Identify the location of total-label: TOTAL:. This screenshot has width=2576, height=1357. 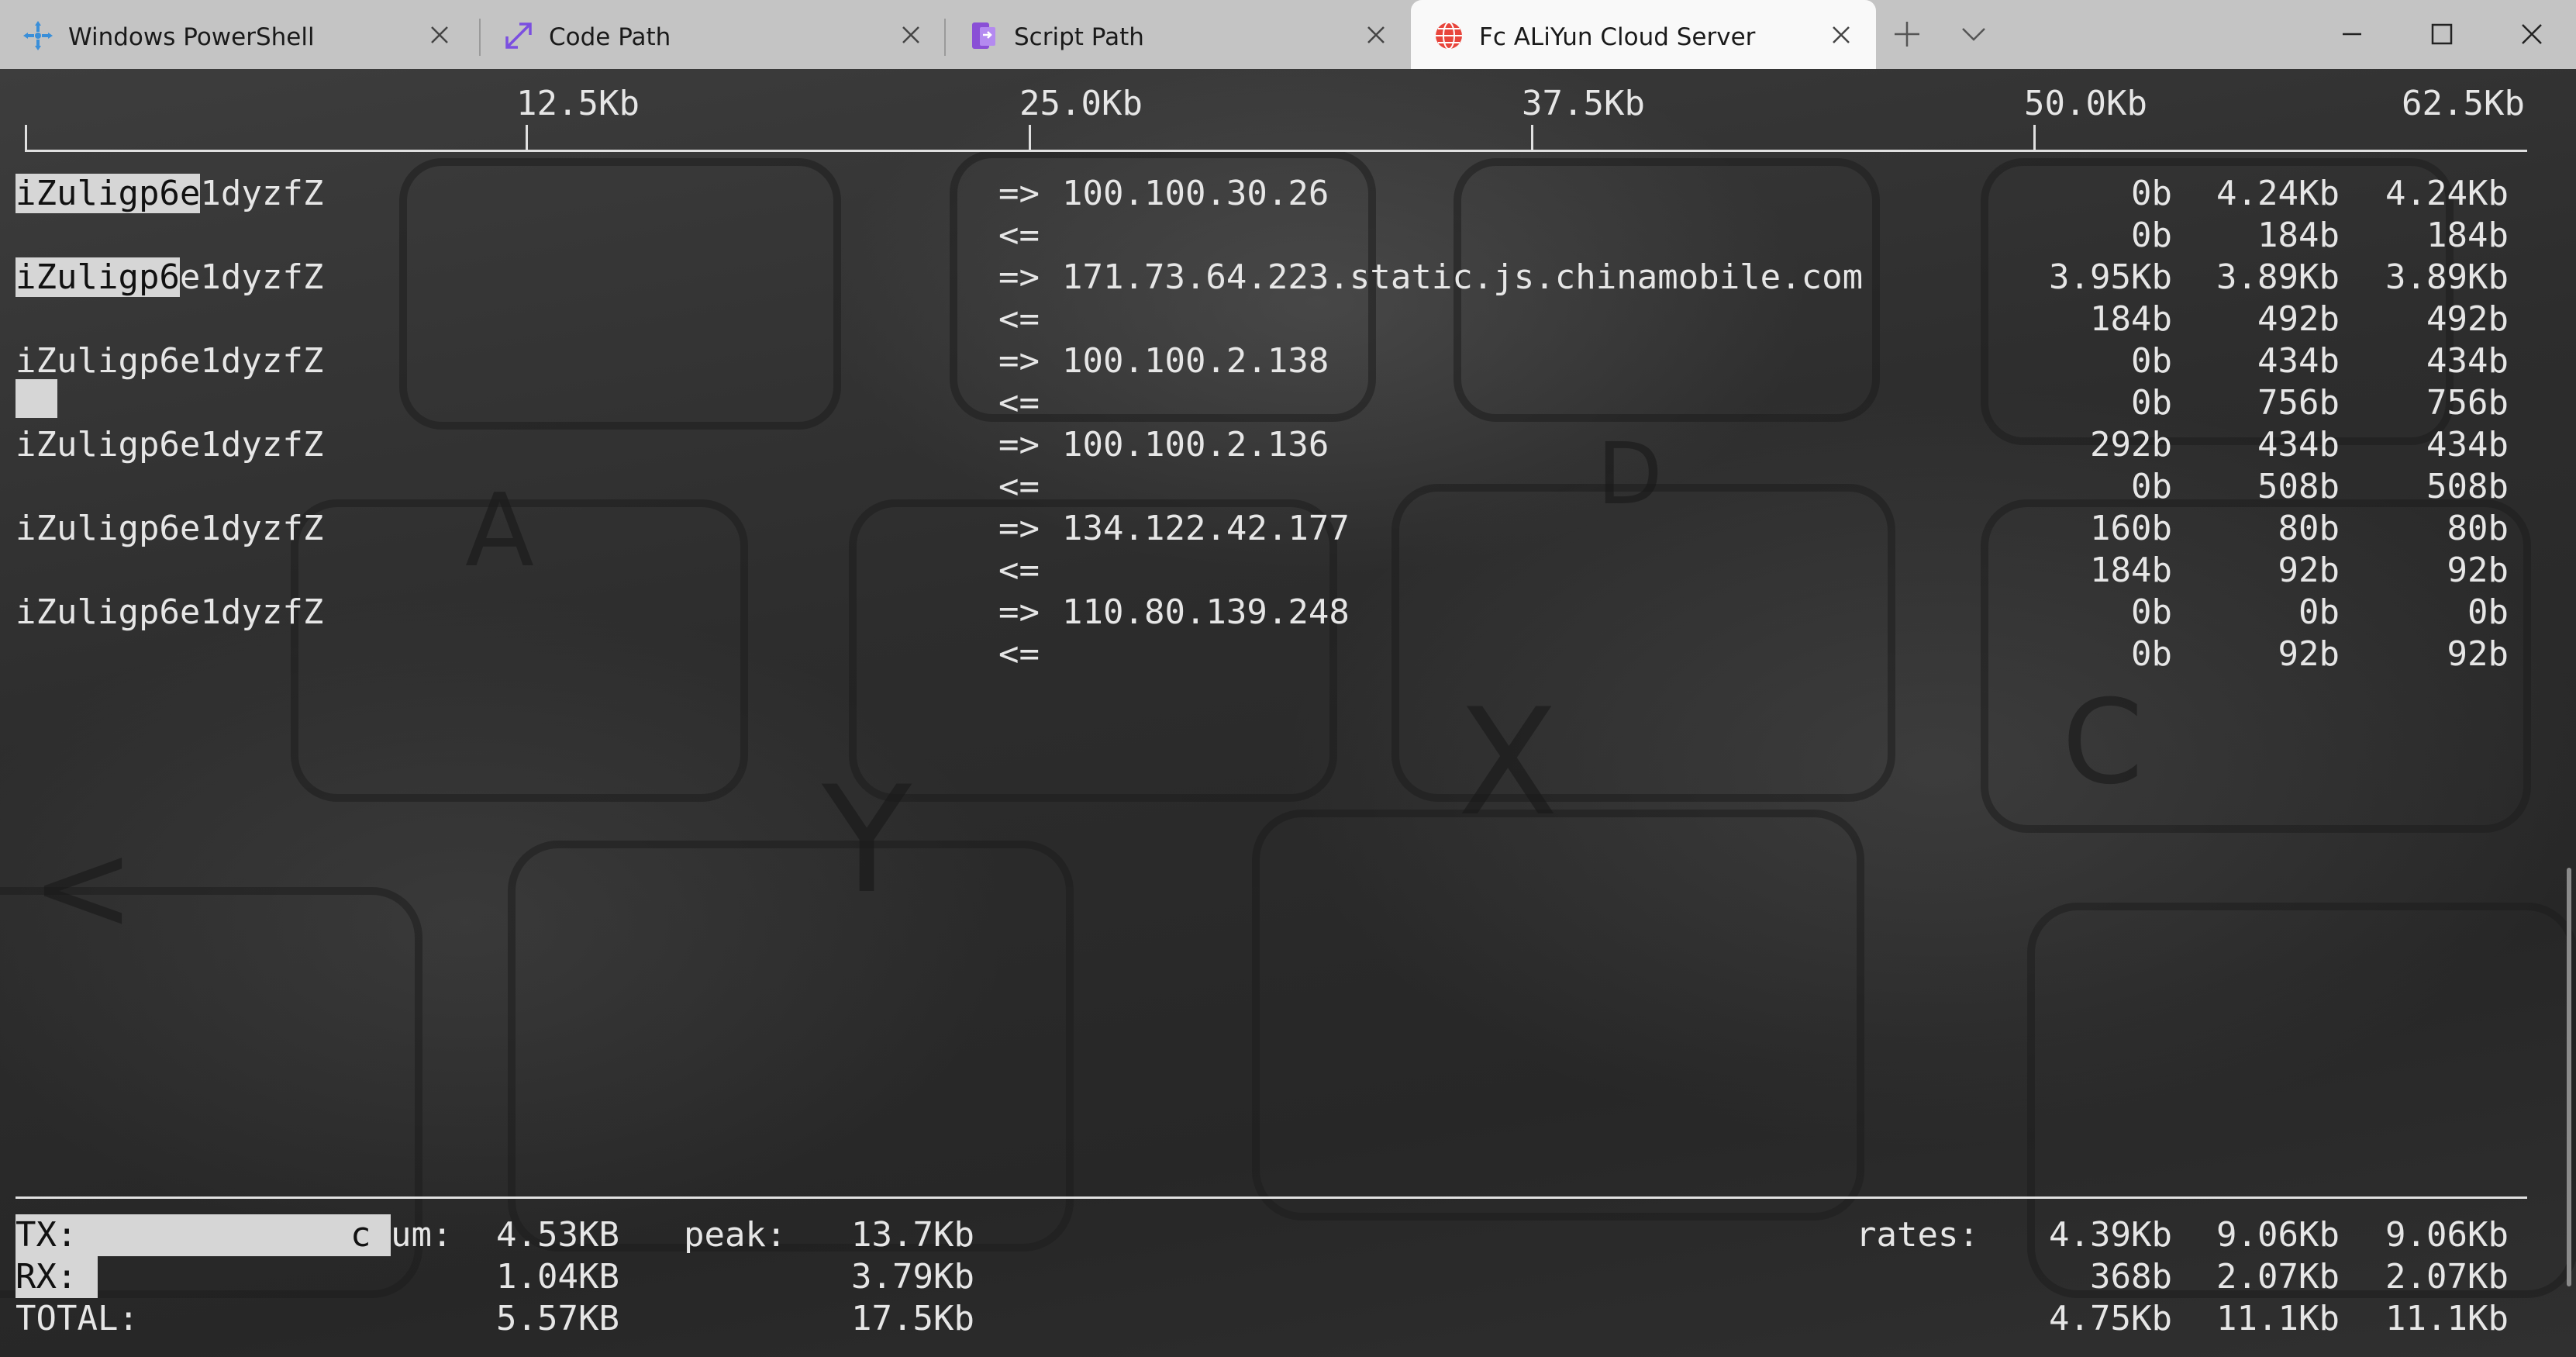
(77, 1318).